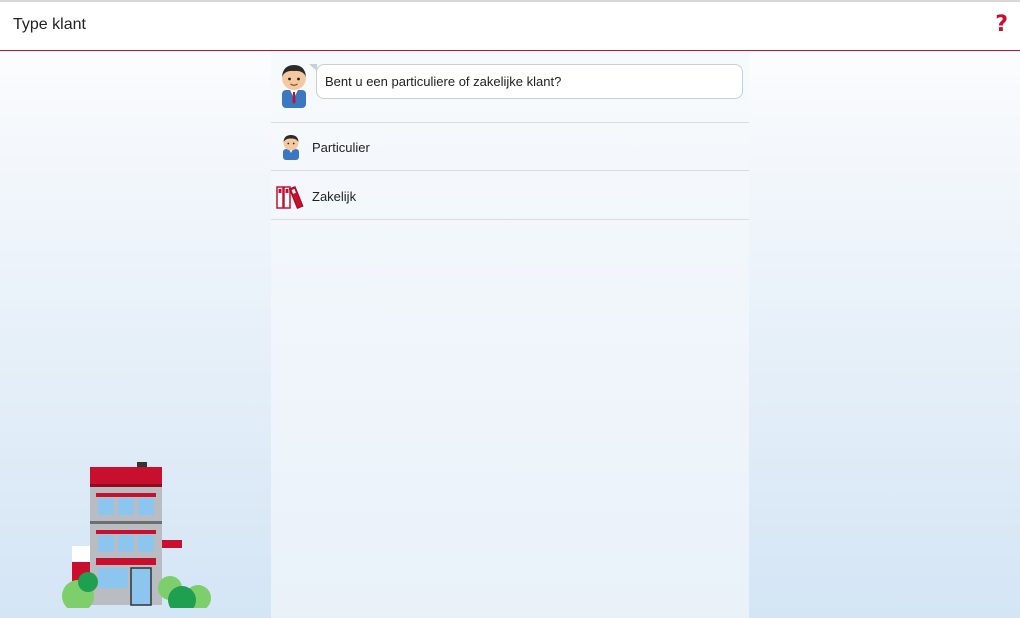 The height and width of the screenshot is (618, 1020). I want to click on bank-building-icon, so click(136, 535).